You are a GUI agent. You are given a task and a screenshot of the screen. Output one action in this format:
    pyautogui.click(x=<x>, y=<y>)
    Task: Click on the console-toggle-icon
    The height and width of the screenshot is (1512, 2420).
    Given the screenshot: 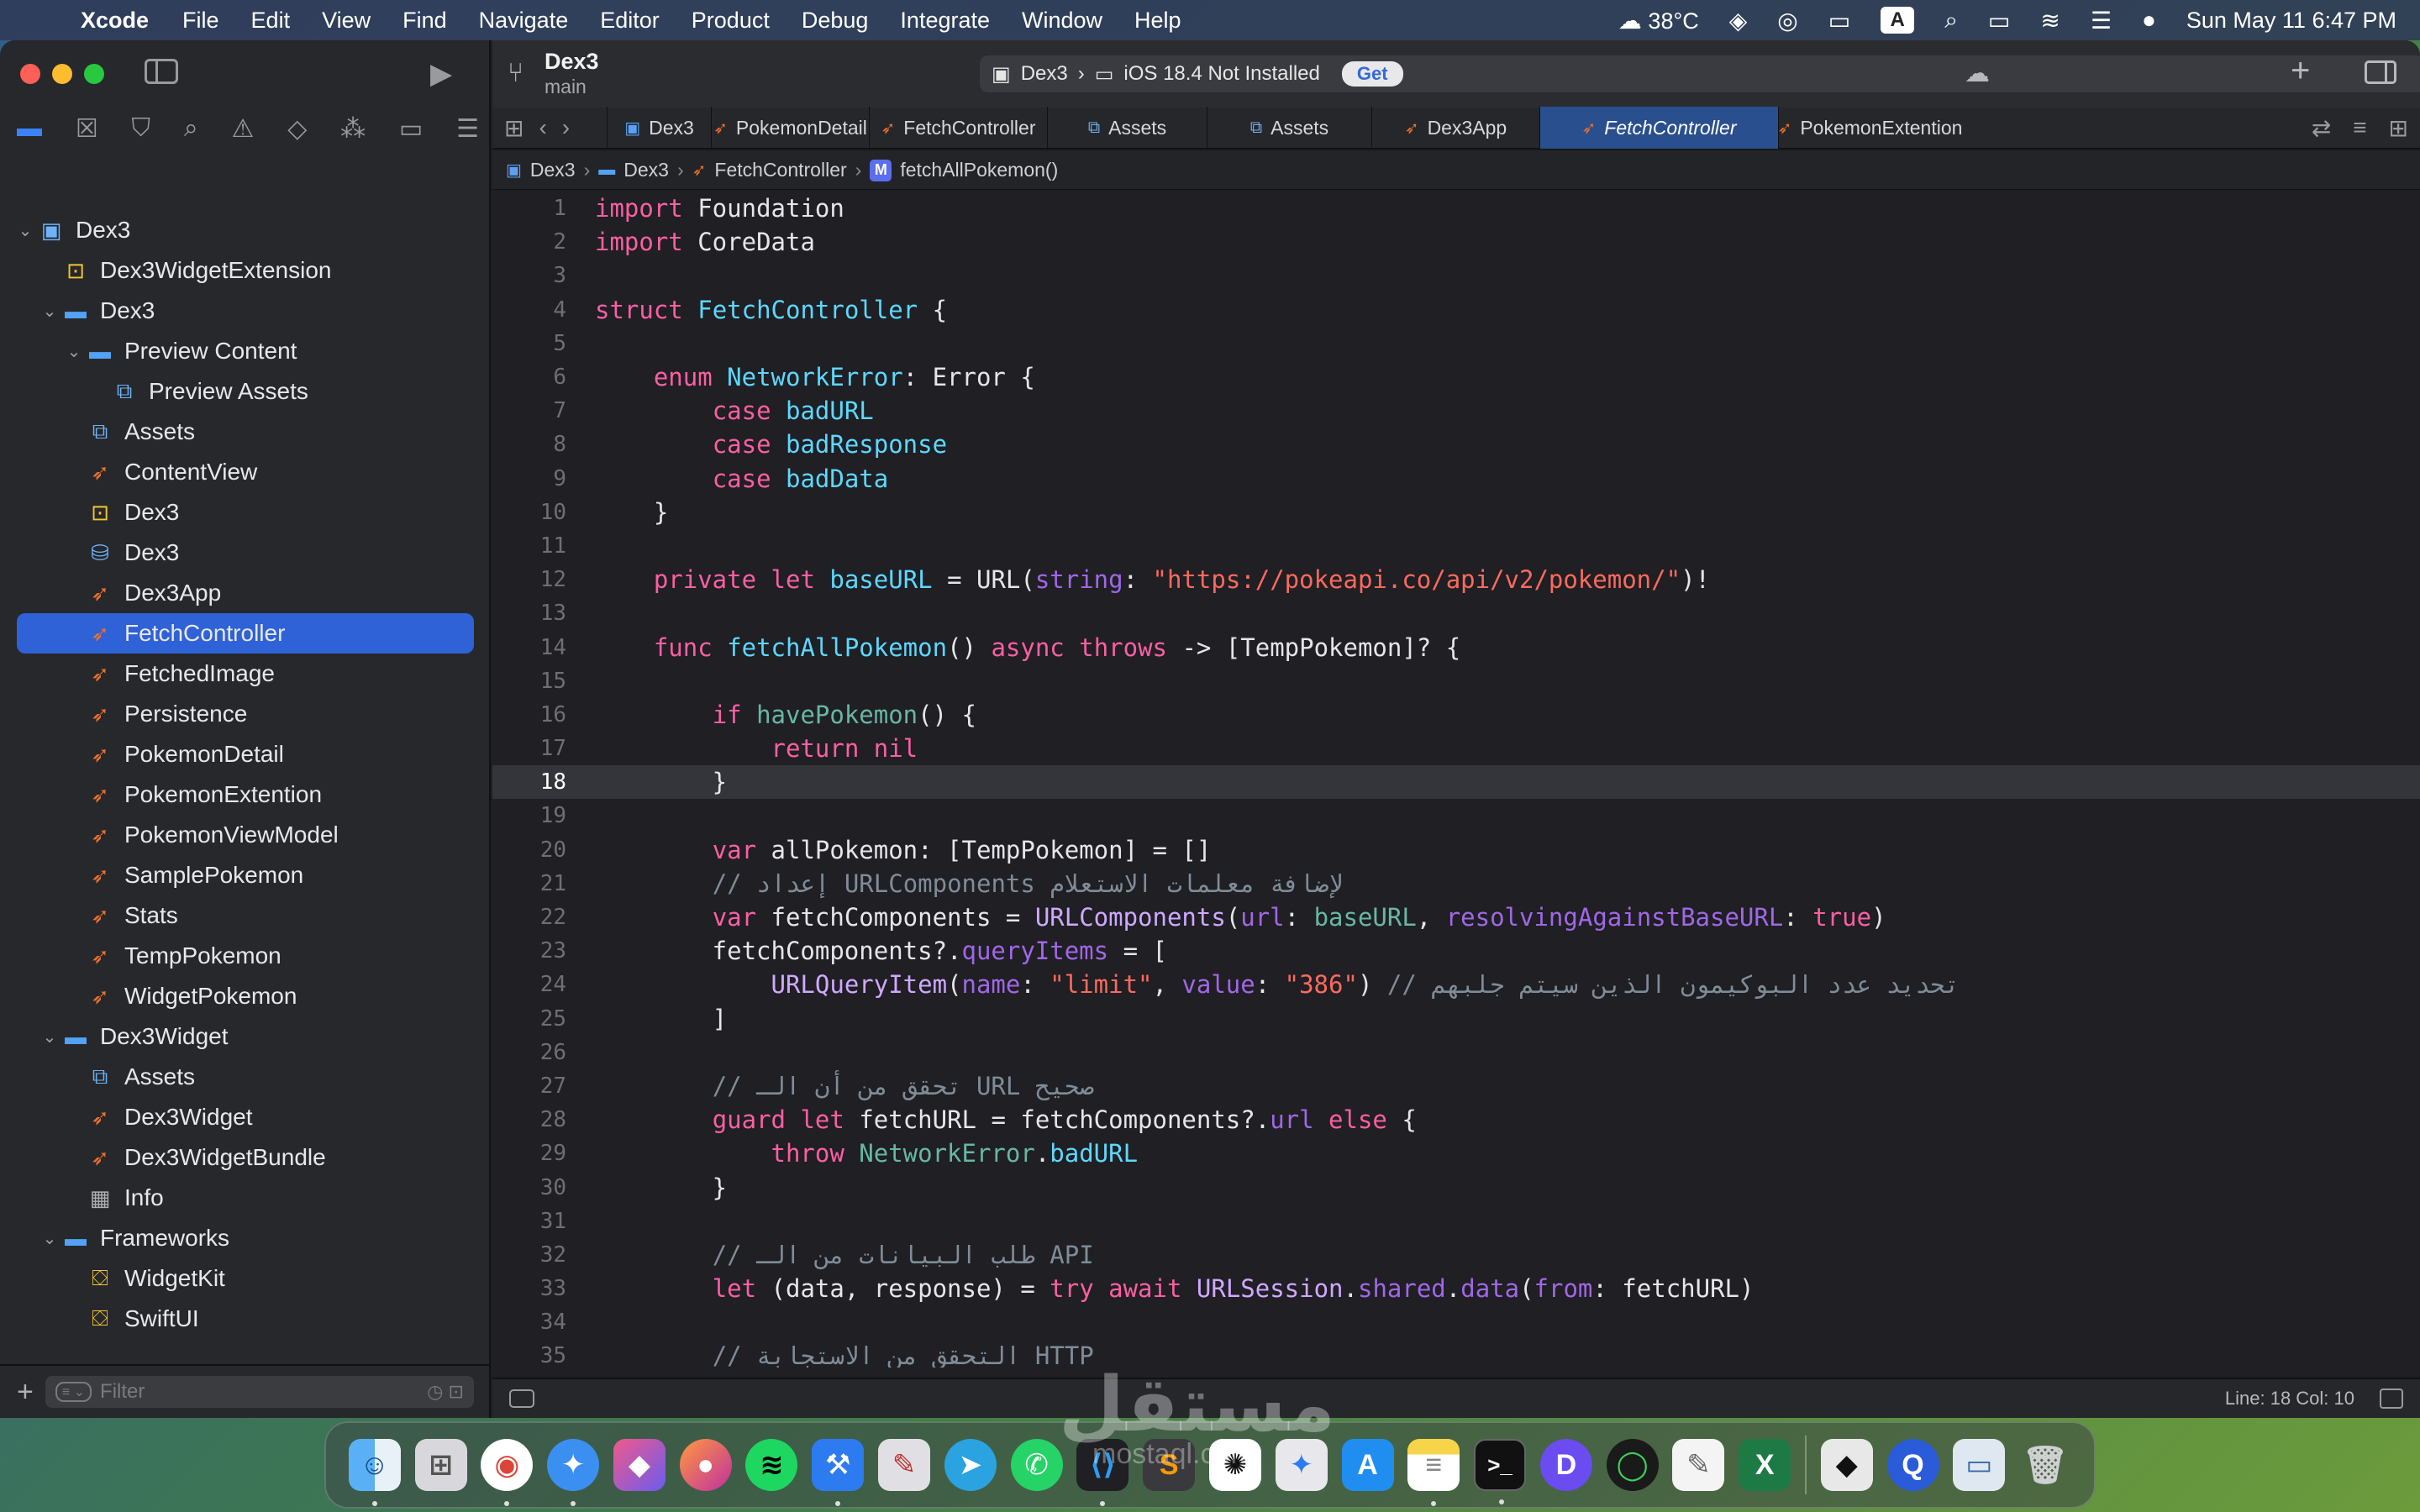 What is the action you would take?
    pyautogui.click(x=2391, y=1399)
    